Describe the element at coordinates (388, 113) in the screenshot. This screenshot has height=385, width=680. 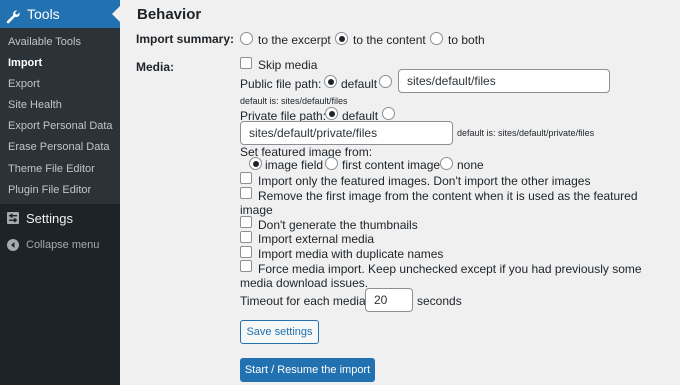
I see `private-path-custom-radio` at that location.